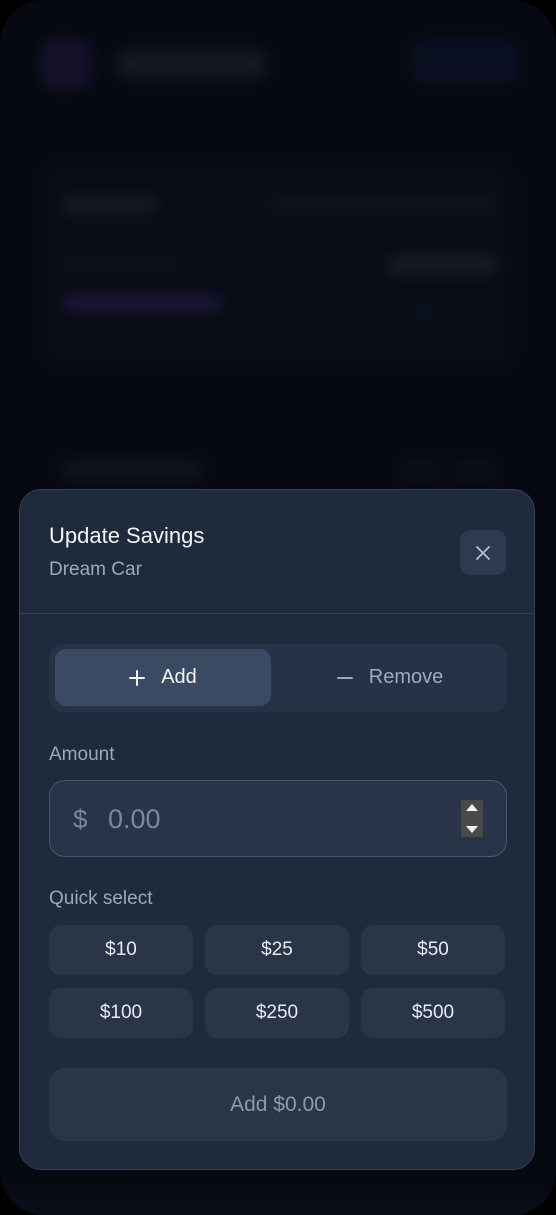 The image size is (556, 1215). I want to click on minus-icon, so click(344, 677).